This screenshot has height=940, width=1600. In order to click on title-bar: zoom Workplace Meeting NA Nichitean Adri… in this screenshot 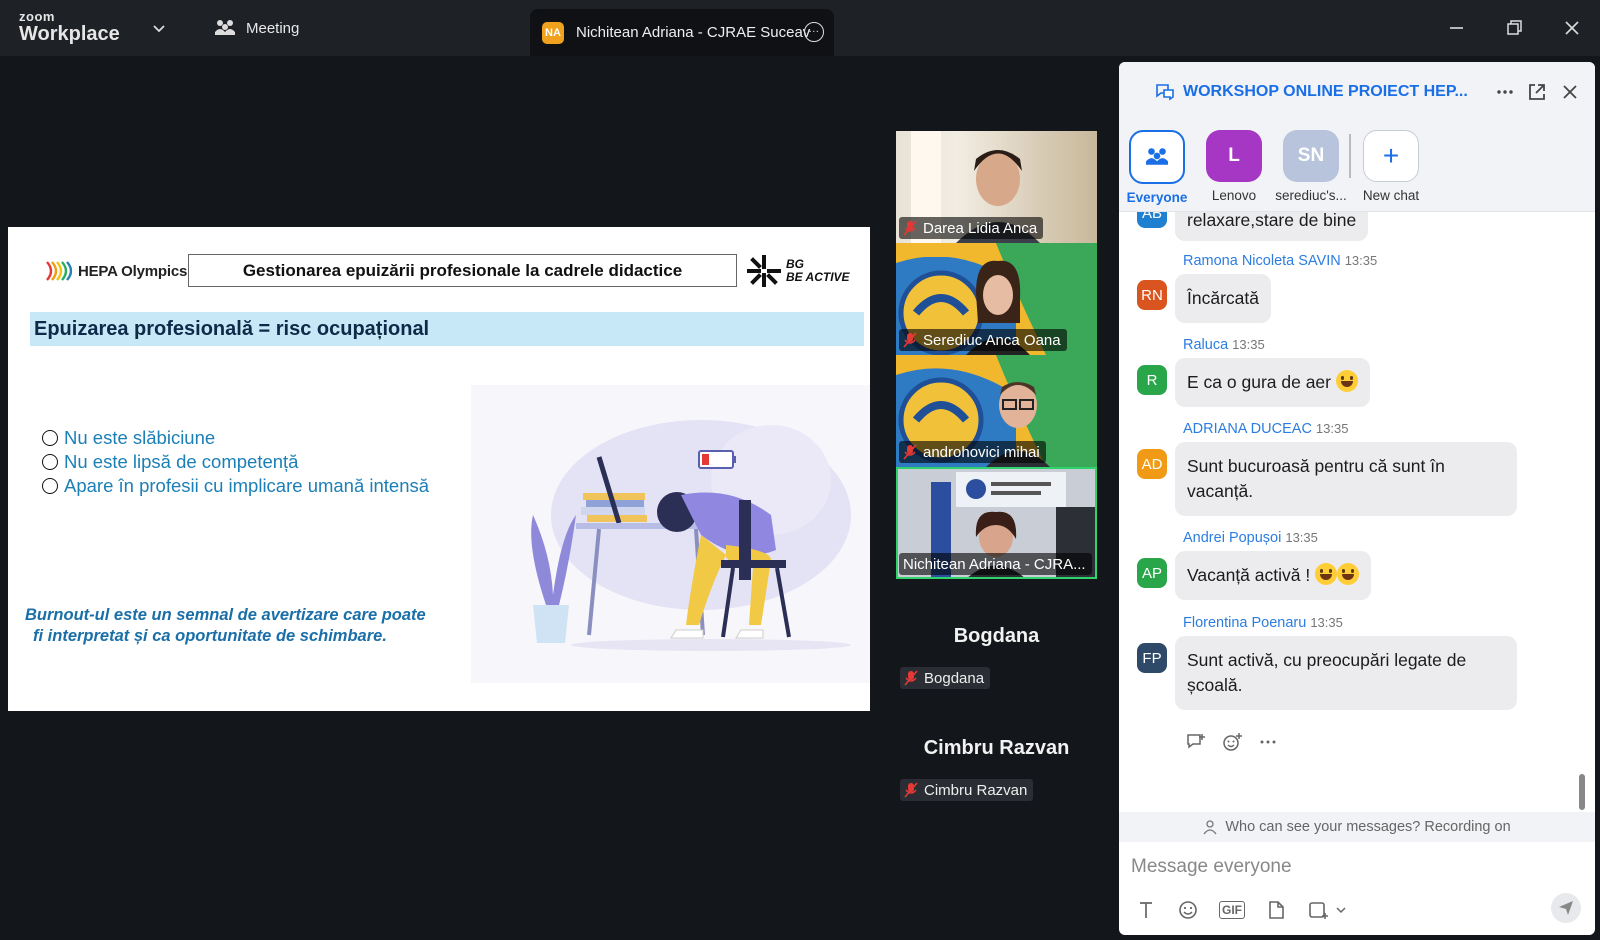, I will do `click(800, 28)`.